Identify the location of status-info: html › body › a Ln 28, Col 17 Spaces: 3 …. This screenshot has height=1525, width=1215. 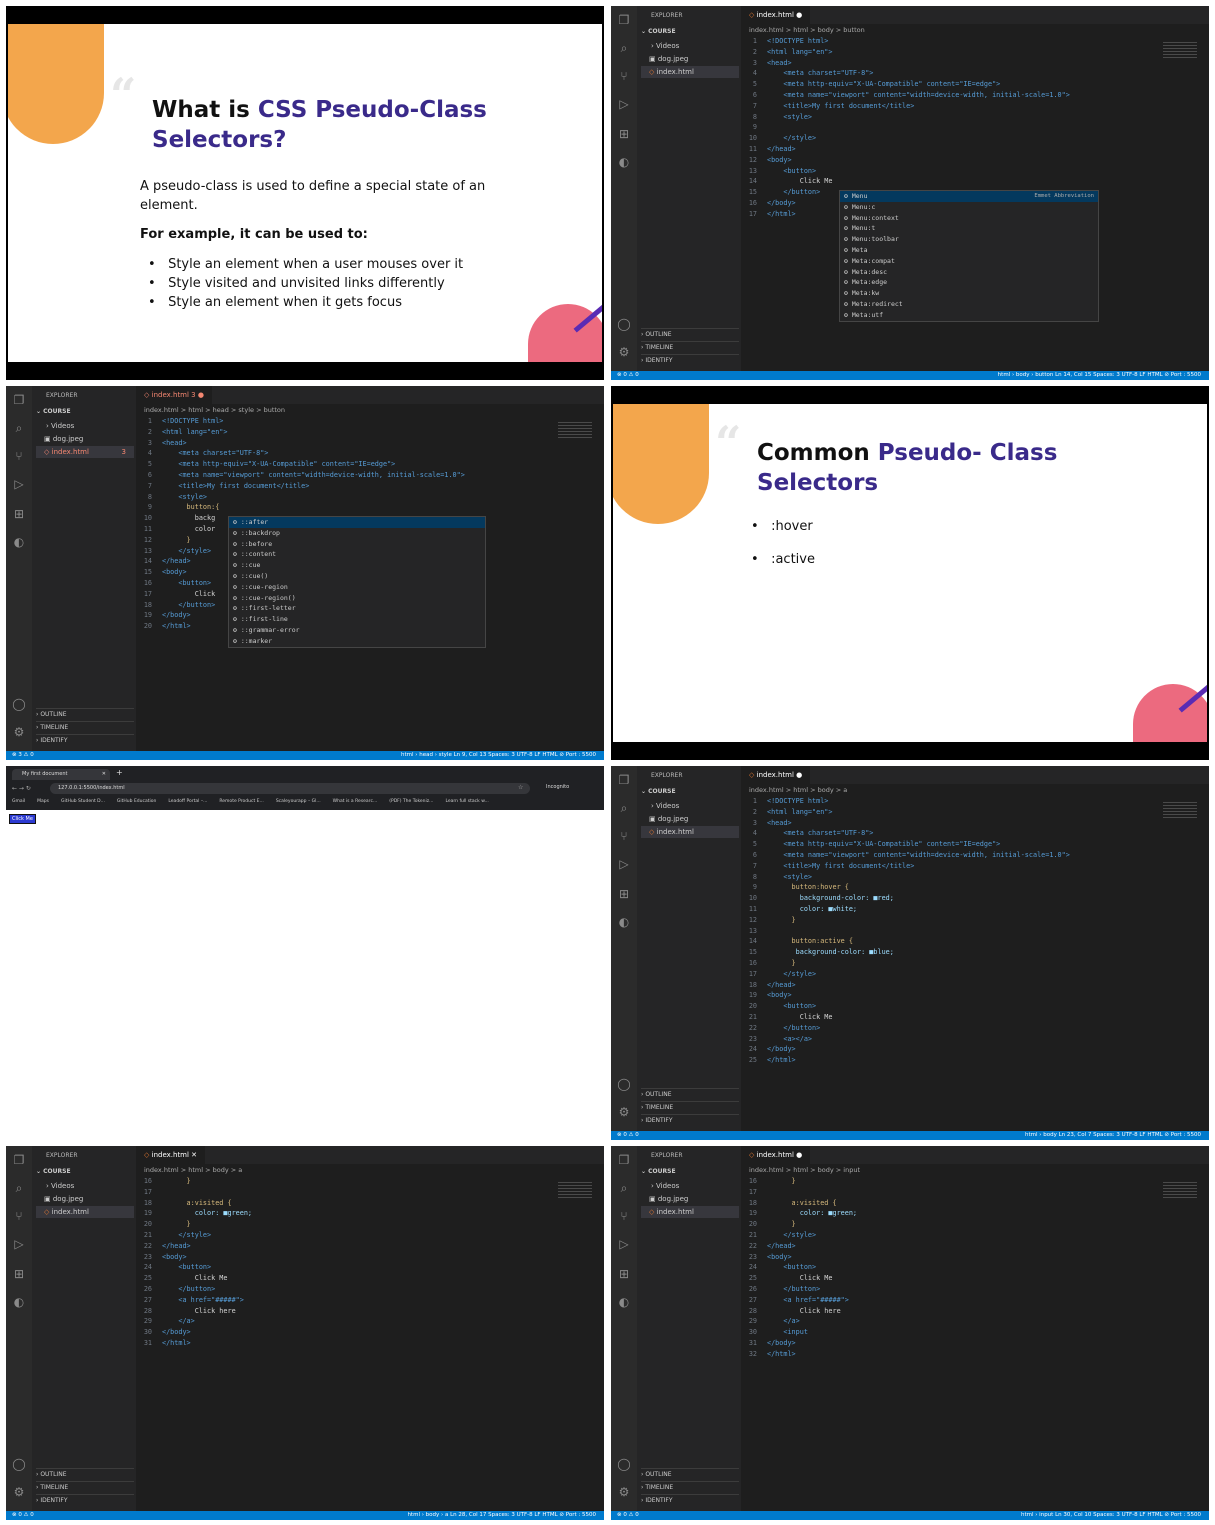
(501, 1515).